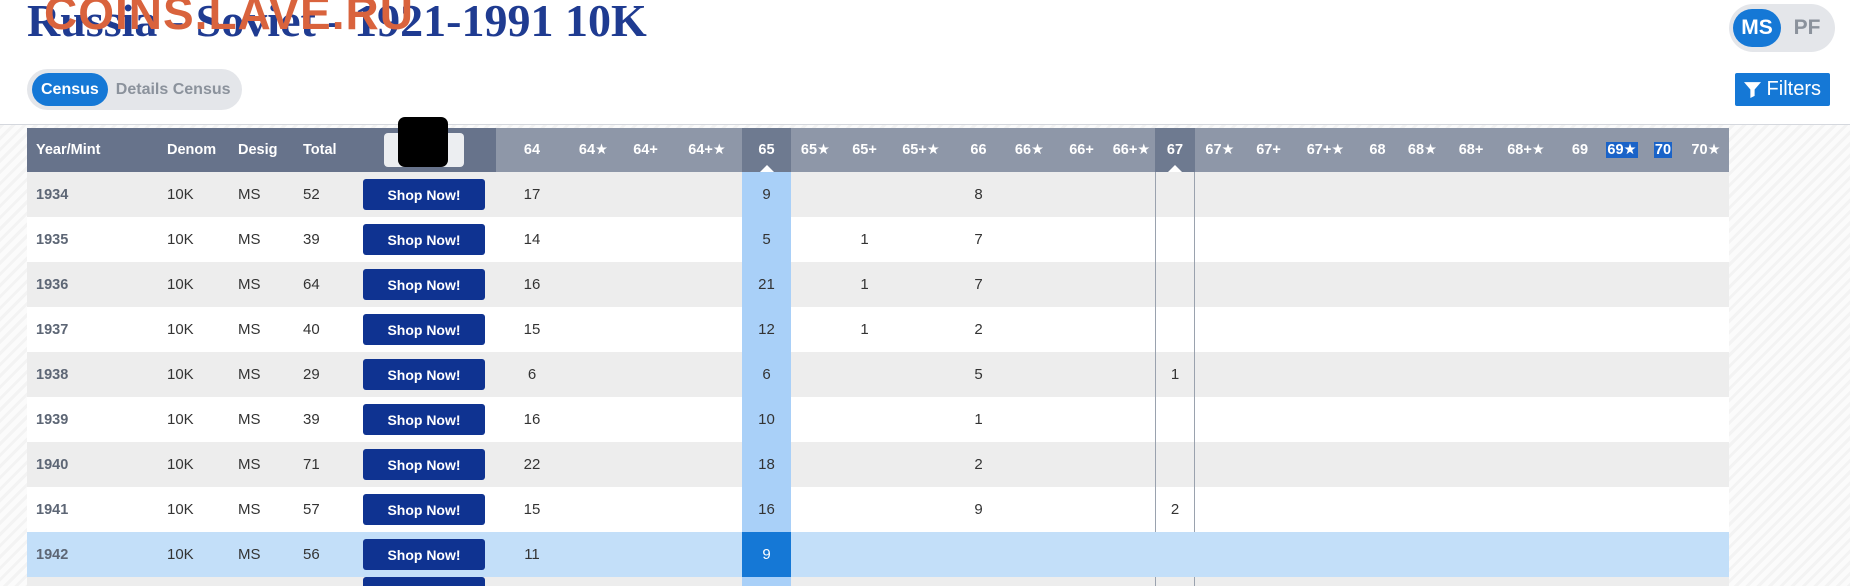  What do you see at coordinates (1029, 150) in the screenshot?
I see `grade-header: 66★` at bounding box center [1029, 150].